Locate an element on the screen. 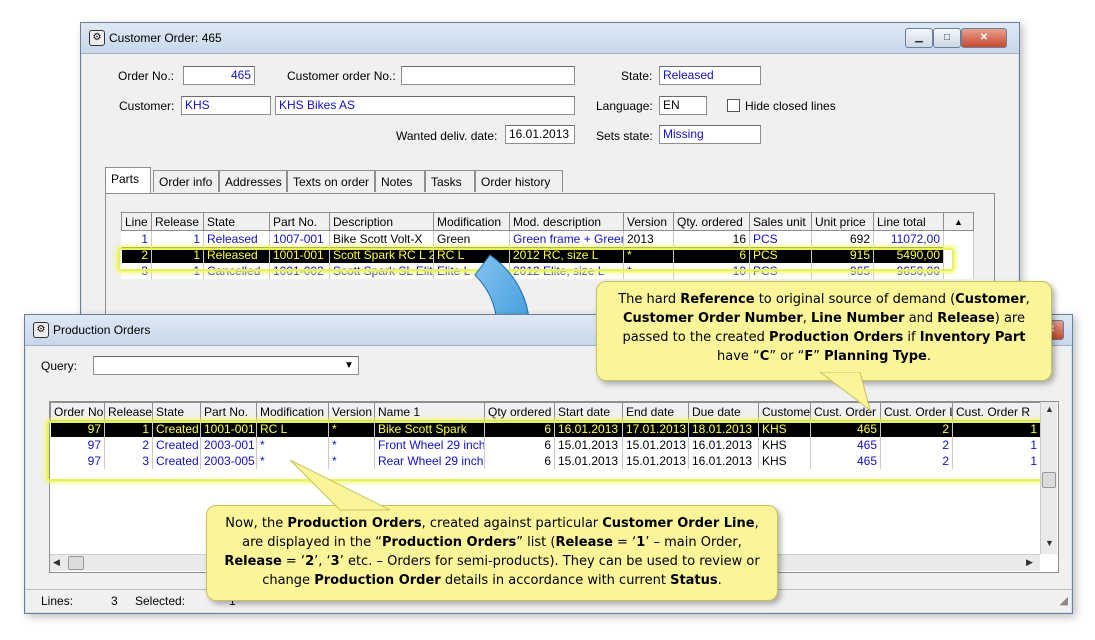  column-header: Unit price is located at coordinates (842, 221).